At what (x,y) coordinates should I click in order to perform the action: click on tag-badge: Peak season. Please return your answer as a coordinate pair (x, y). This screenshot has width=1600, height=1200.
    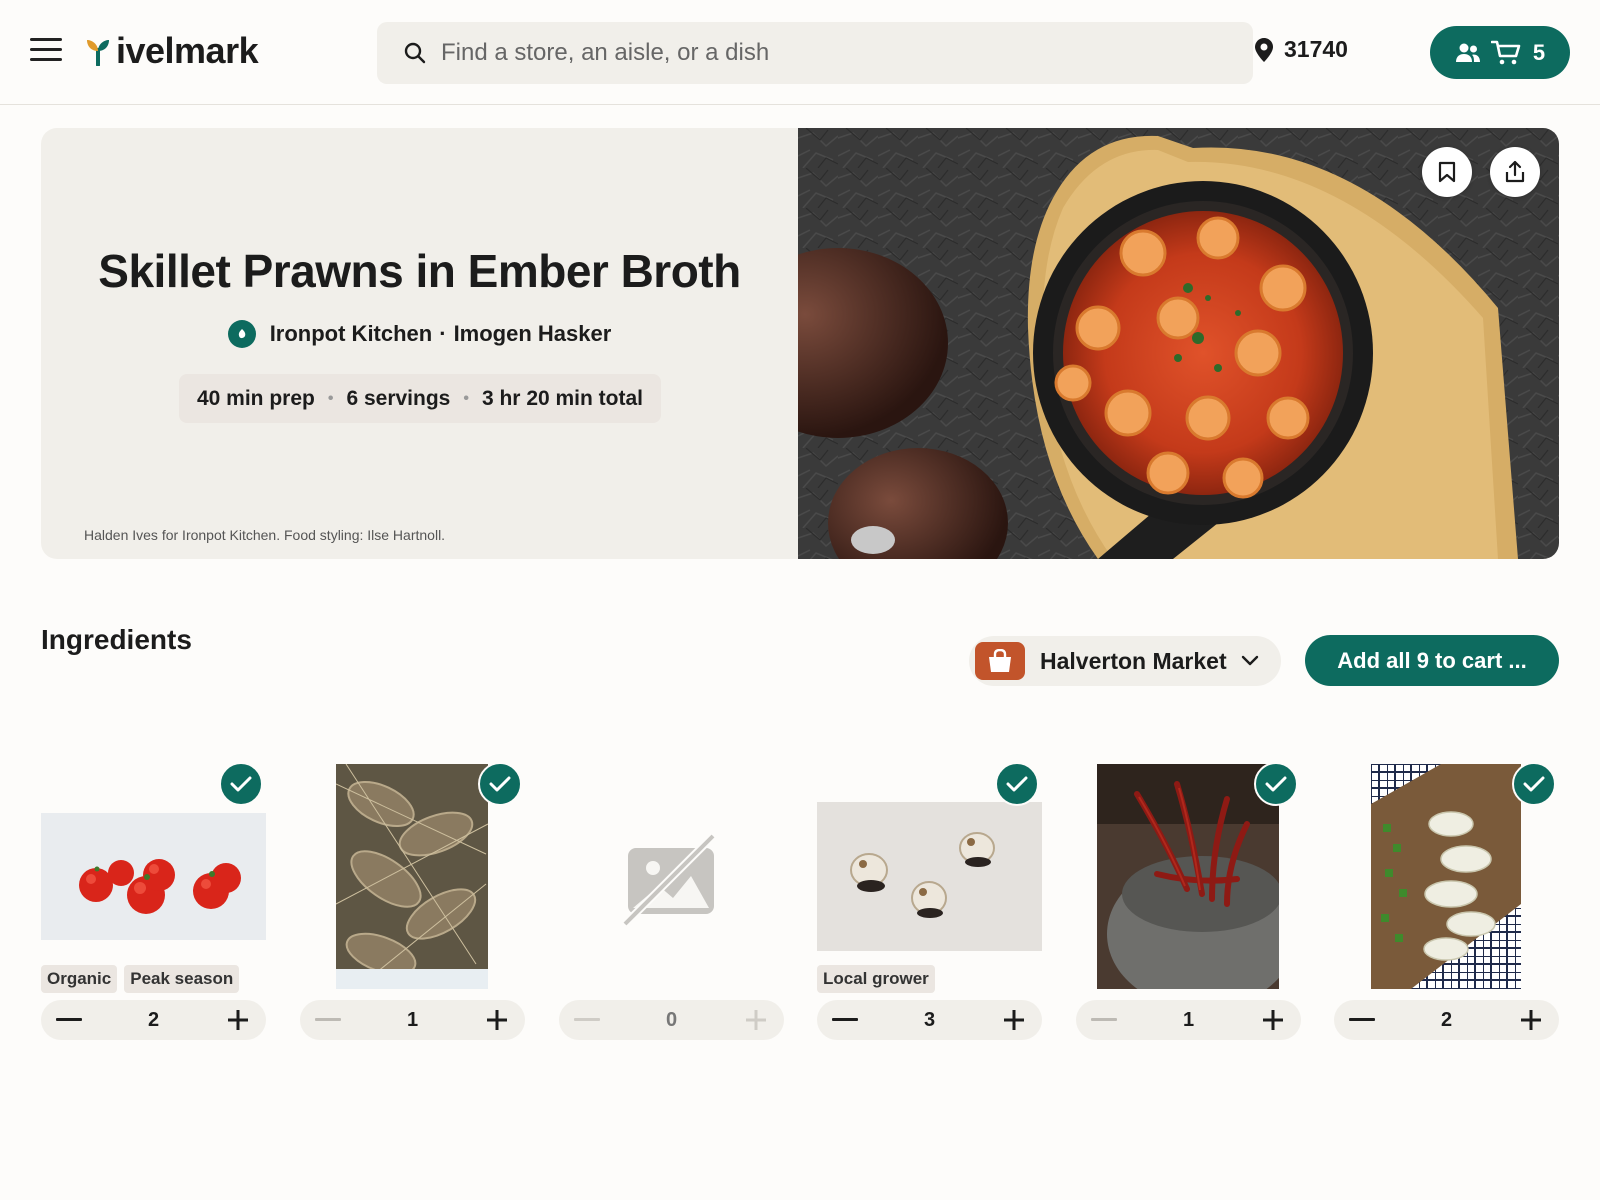
    Looking at the image, I should click on (182, 979).